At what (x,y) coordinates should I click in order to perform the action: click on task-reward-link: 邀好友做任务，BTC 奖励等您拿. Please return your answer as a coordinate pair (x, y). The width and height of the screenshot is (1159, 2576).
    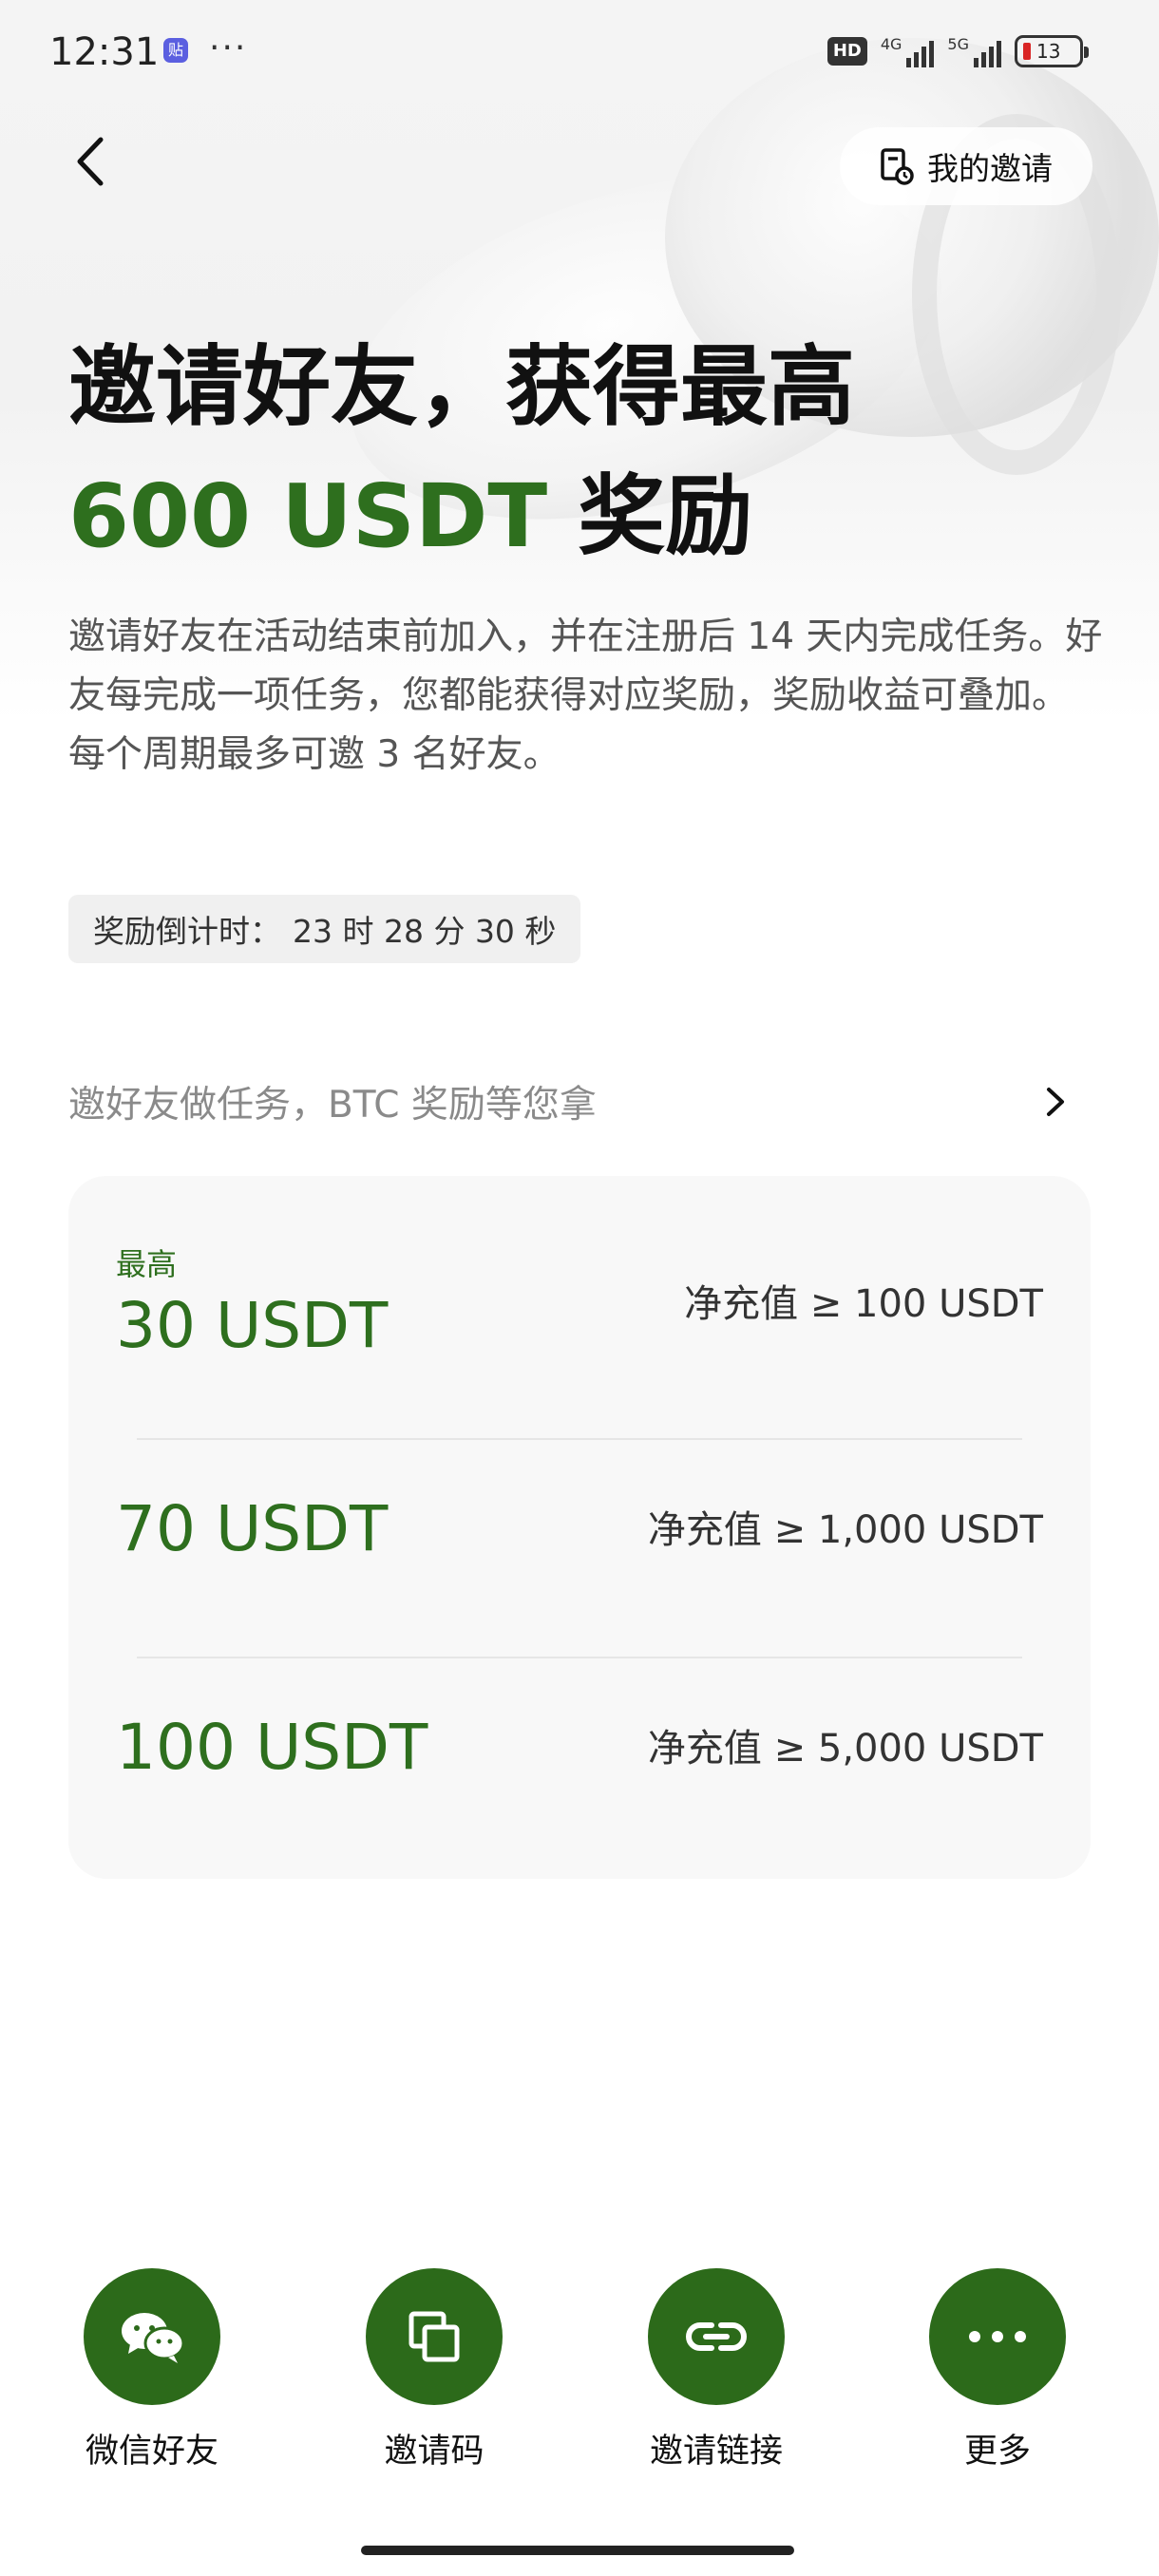
    Looking at the image, I should click on (567, 1102).